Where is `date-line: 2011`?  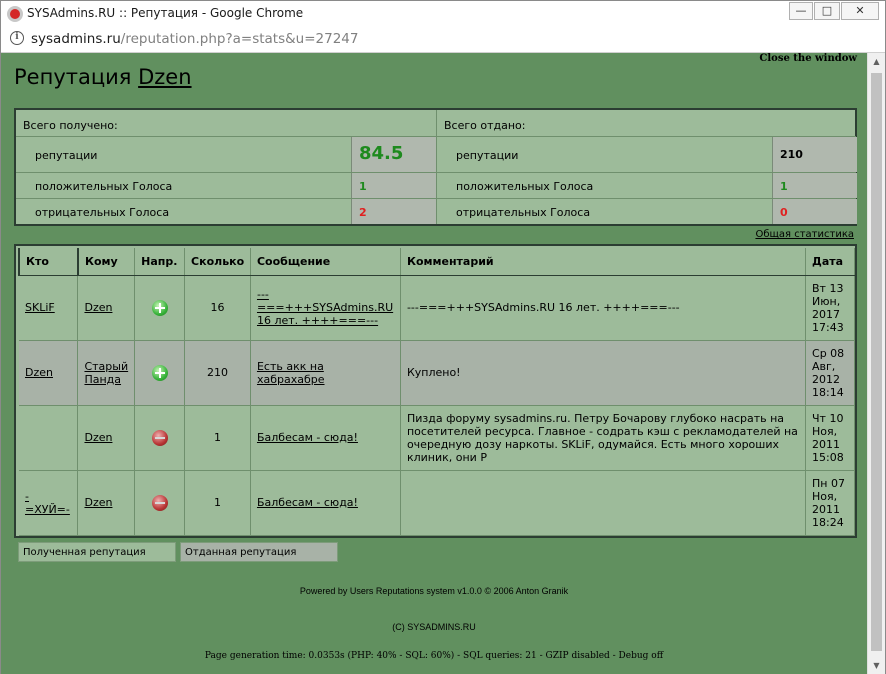
date-line: 2011 is located at coordinates (826, 444).